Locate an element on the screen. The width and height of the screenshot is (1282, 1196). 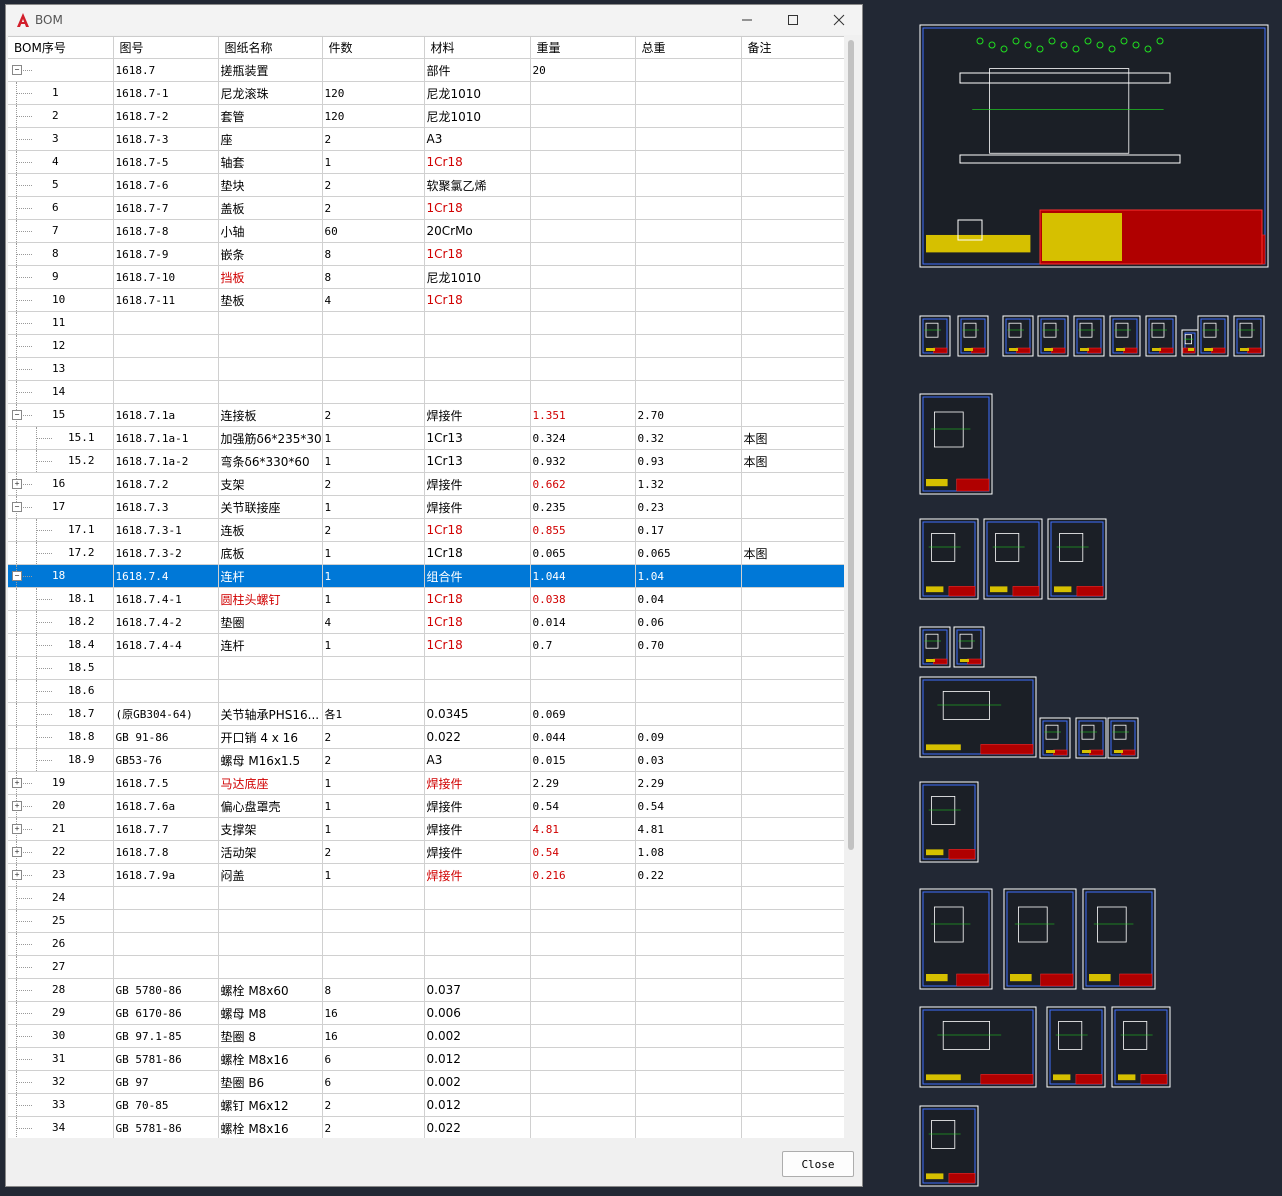
table-row: 6 1618.7-7 盖板 2 1Cr18 is located at coordinates (427, 208).